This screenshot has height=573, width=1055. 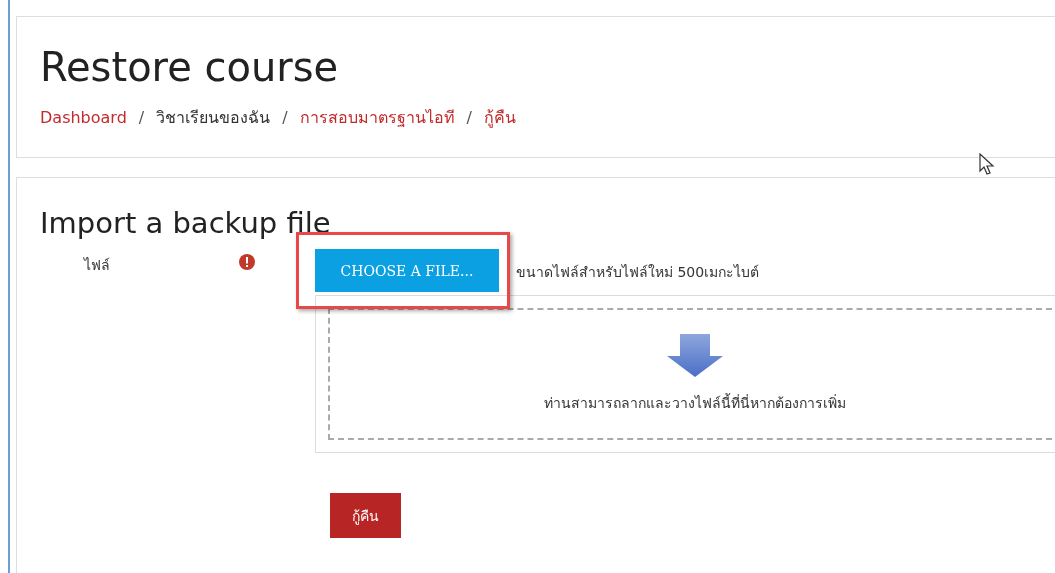 What do you see at coordinates (500, 117) in the screenshot?
I see `breadcrumb-link: กู้คืน` at bounding box center [500, 117].